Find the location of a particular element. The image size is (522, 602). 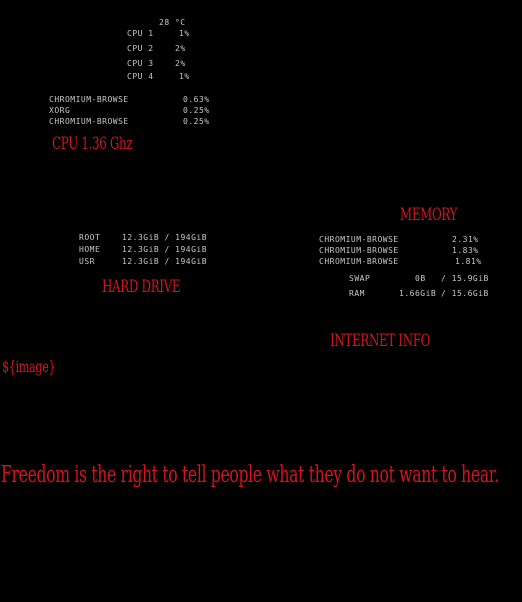

memory-usage-total: / 15.6GiB is located at coordinates (465, 293).